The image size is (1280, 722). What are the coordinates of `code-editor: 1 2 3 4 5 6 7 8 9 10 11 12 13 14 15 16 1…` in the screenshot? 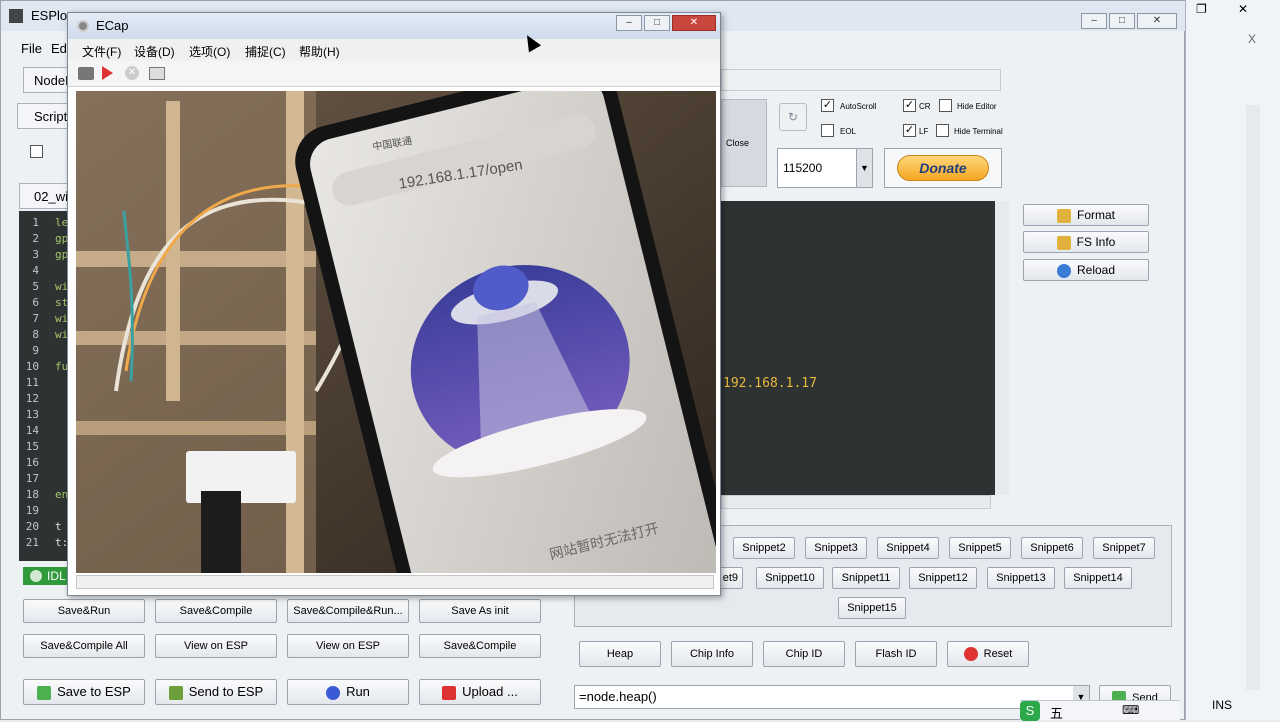 It's located at (45, 386).